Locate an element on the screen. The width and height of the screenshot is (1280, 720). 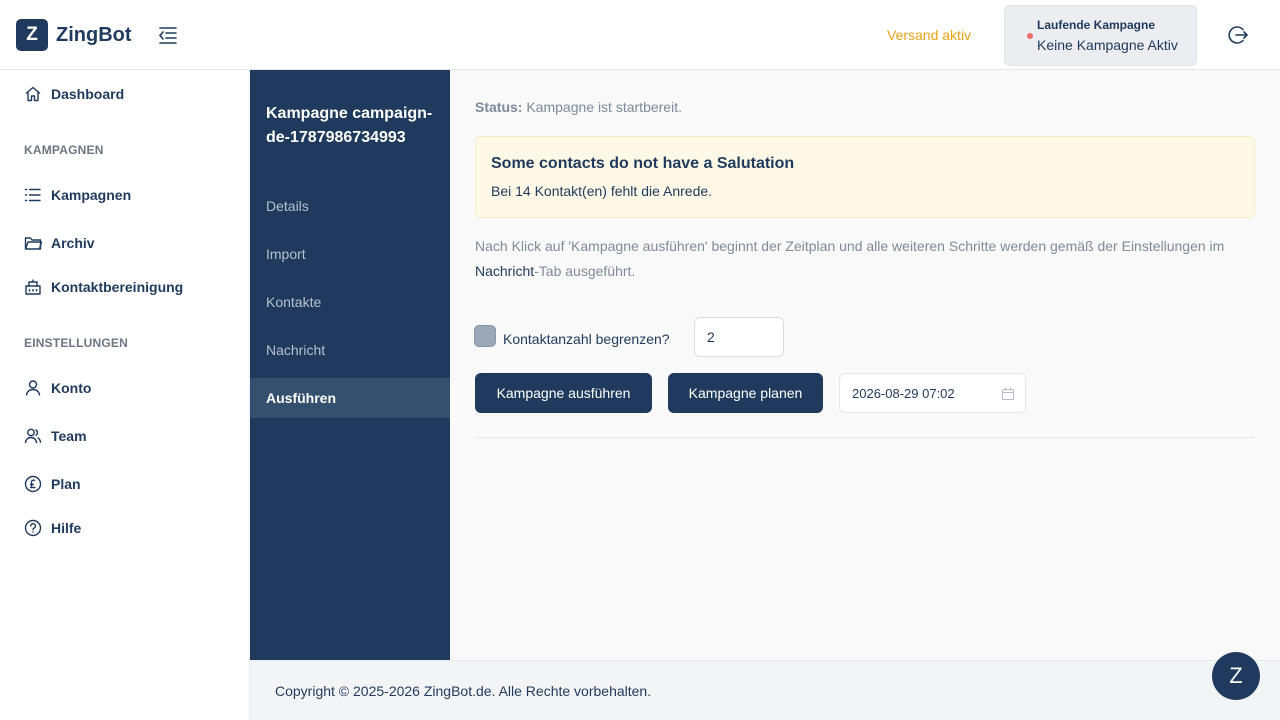
sidebar-item-account: Konto is located at coordinates (57, 388).